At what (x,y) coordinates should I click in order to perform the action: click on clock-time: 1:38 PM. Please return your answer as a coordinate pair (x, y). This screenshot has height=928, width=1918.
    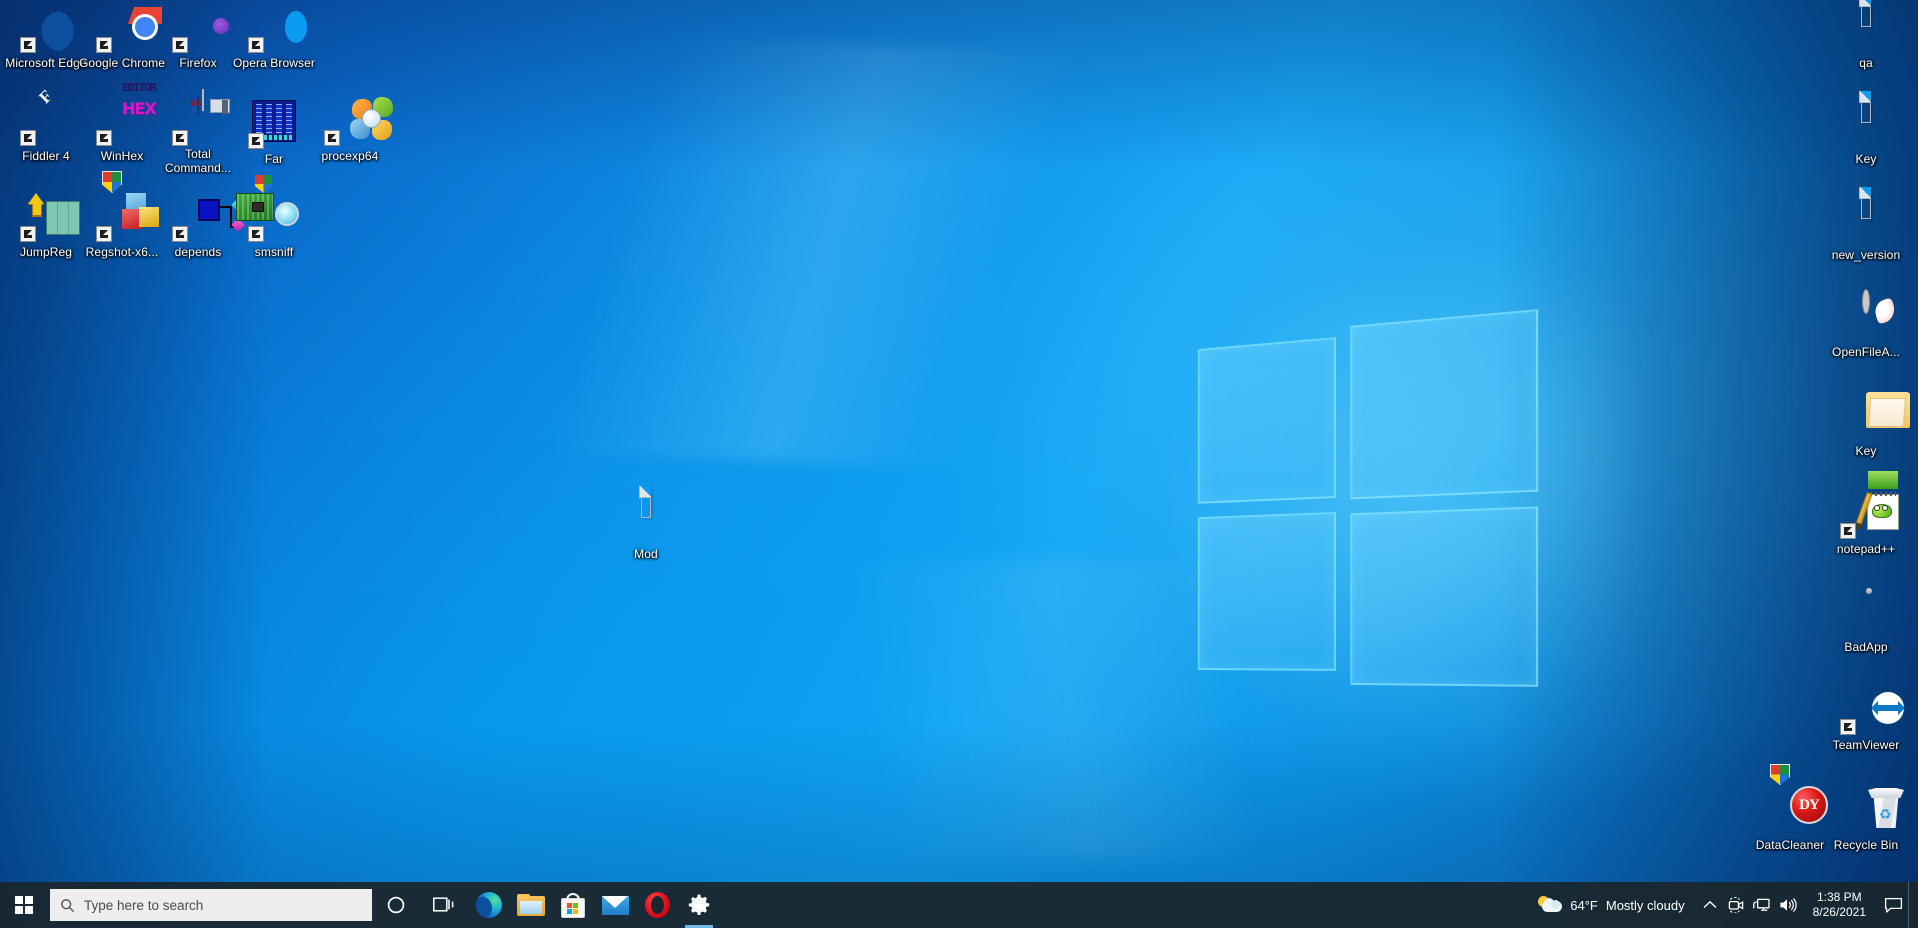
    Looking at the image, I should click on (1839, 897).